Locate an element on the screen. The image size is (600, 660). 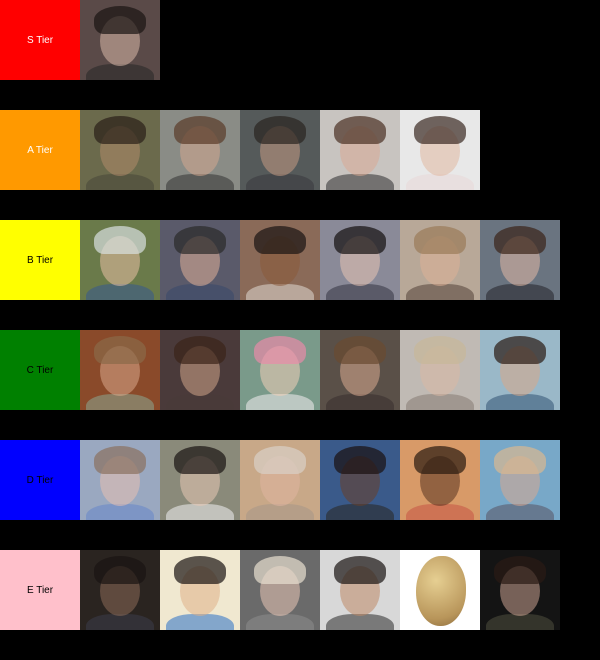
tier-label: C Tier is located at coordinates (40, 370).